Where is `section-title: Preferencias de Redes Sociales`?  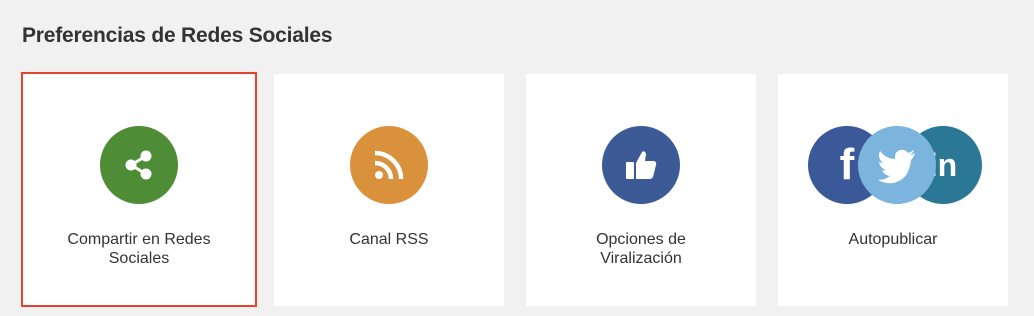
section-title: Preferencias de Redes Sociales is located at coordinates (177, 35).